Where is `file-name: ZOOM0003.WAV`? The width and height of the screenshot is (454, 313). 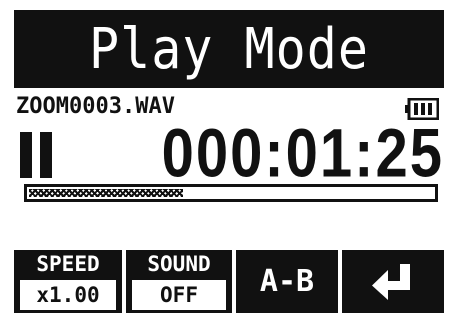
file-name: ZOOM0003.WAV is located at coordinates (95, 106).